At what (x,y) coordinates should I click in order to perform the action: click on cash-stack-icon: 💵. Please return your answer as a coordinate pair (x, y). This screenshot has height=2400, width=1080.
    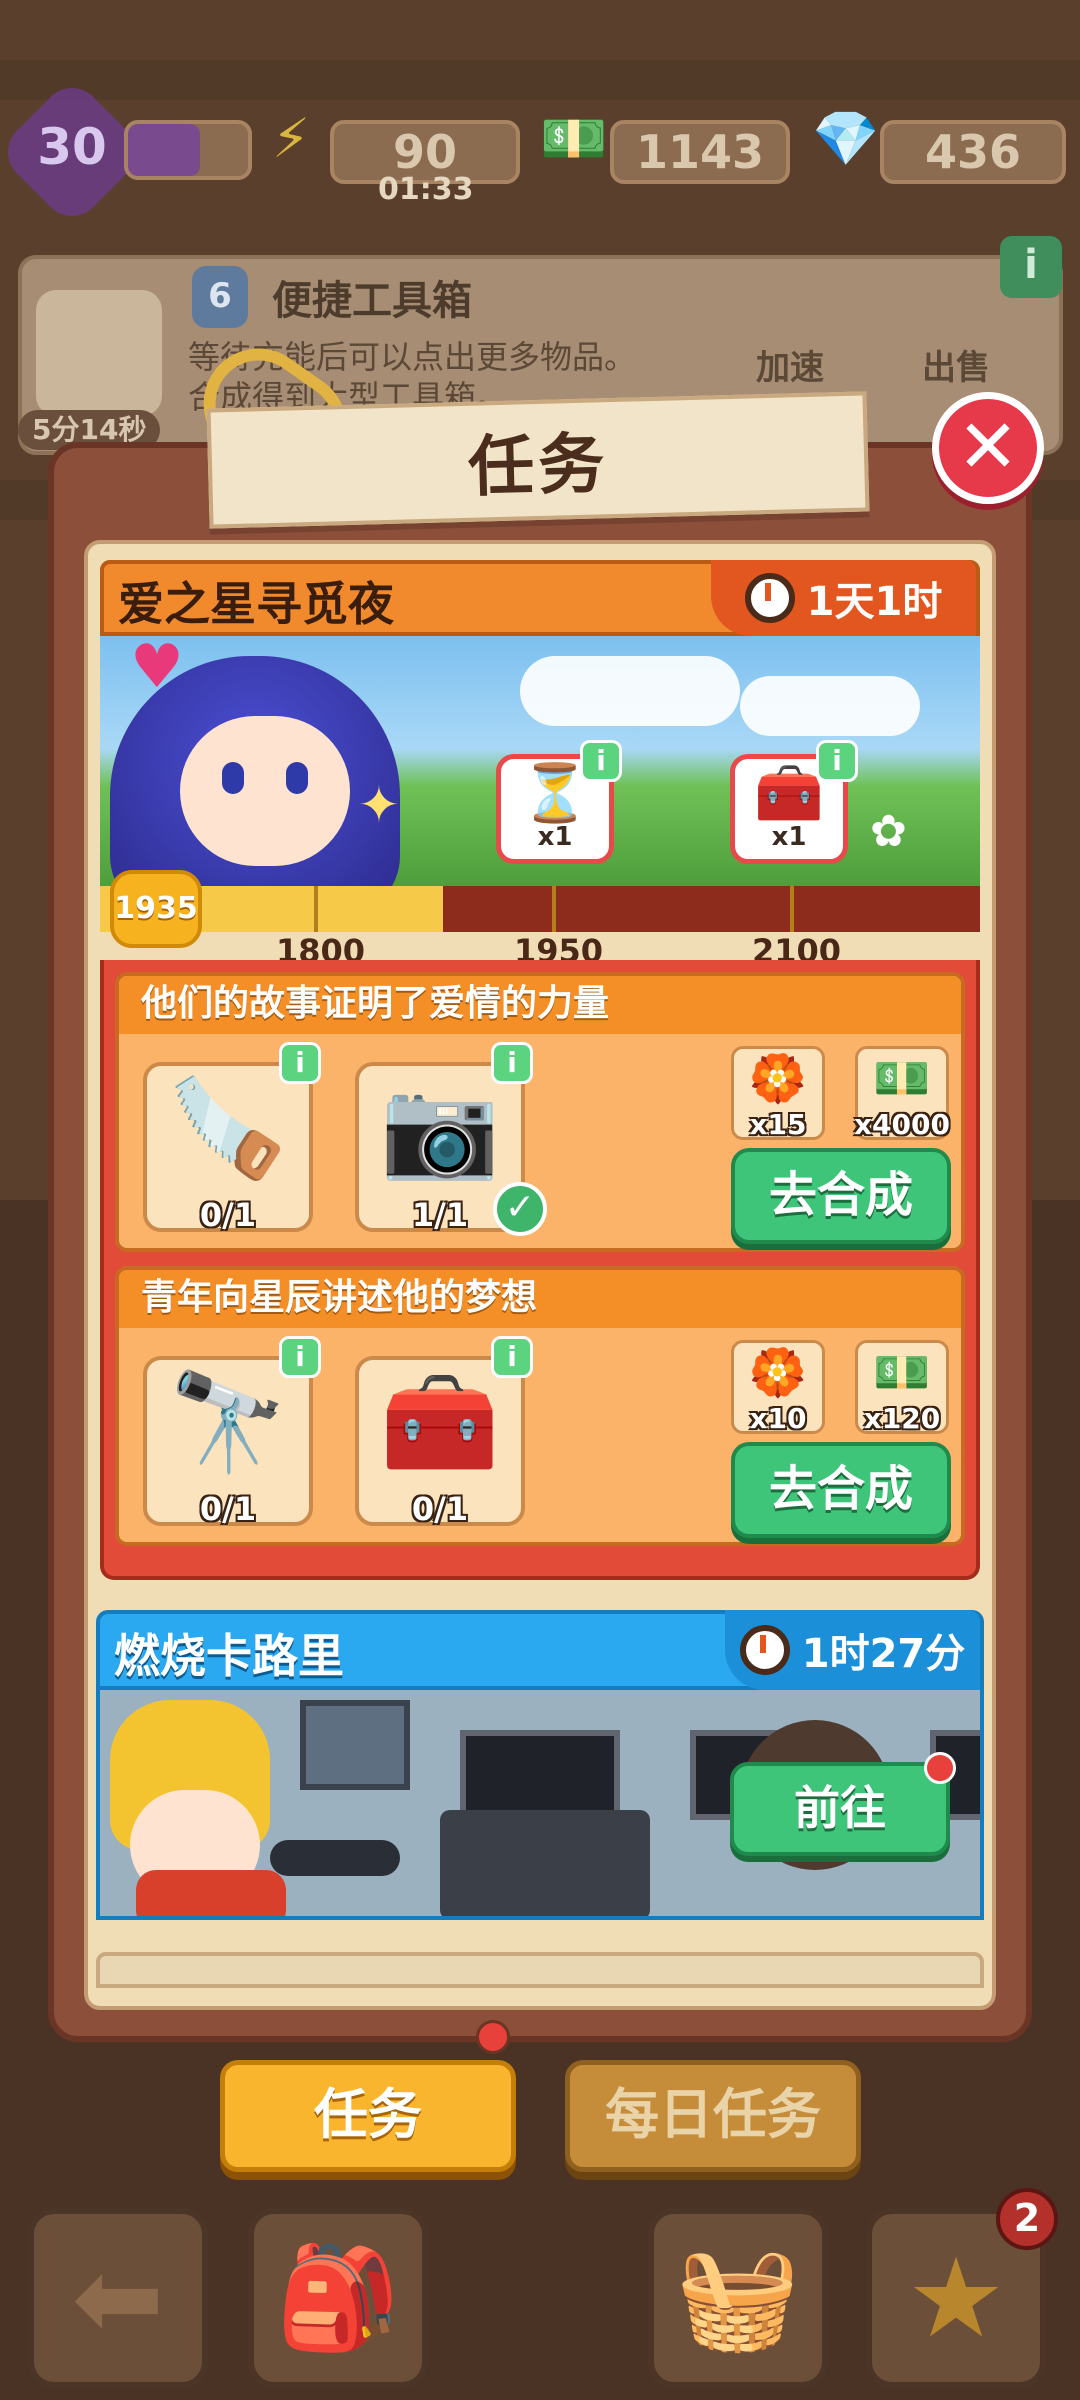
    Looking at the image, I should click on (574, 138).